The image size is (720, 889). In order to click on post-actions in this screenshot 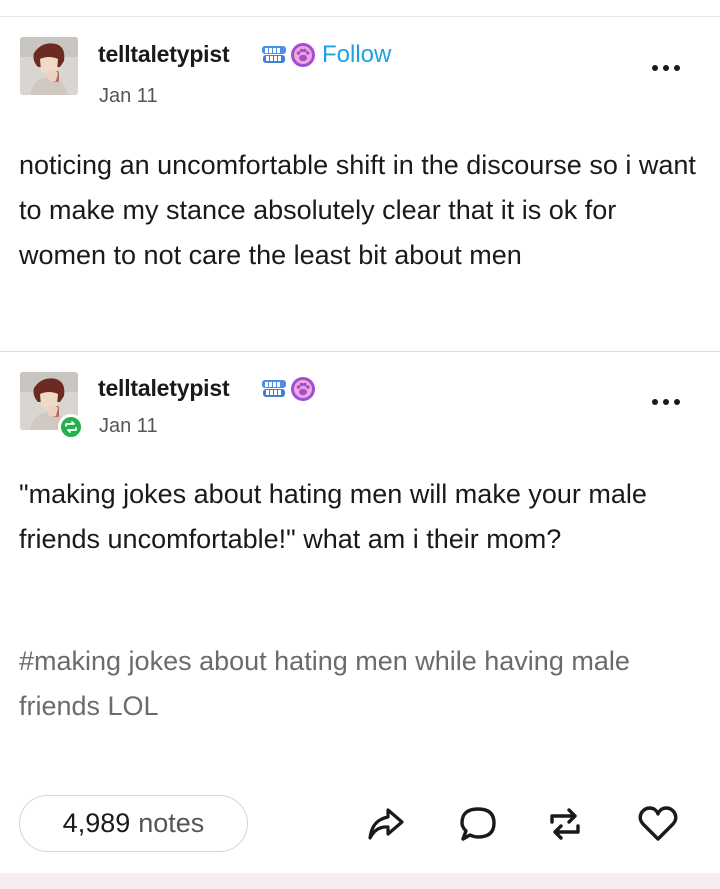, I will do `click(360, 824)`.